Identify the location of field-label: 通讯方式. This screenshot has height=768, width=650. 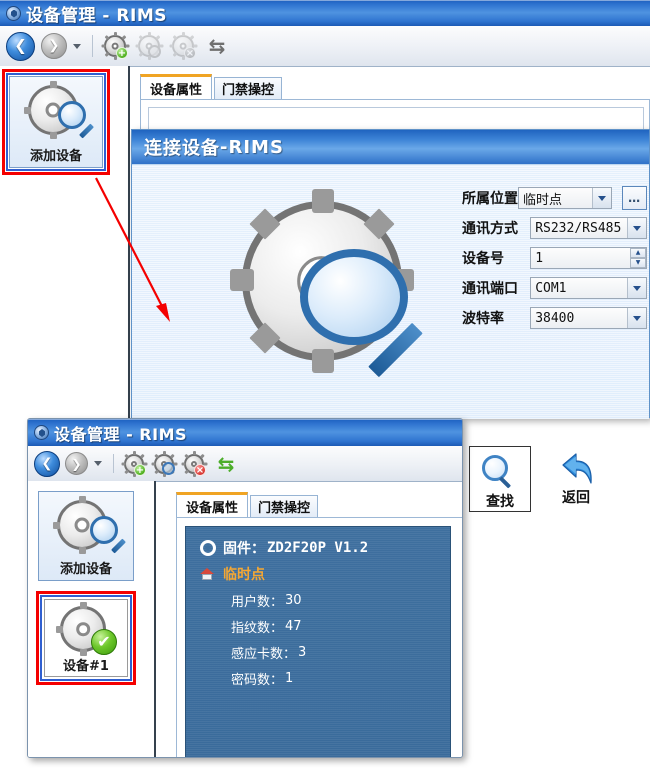
(490, 229).